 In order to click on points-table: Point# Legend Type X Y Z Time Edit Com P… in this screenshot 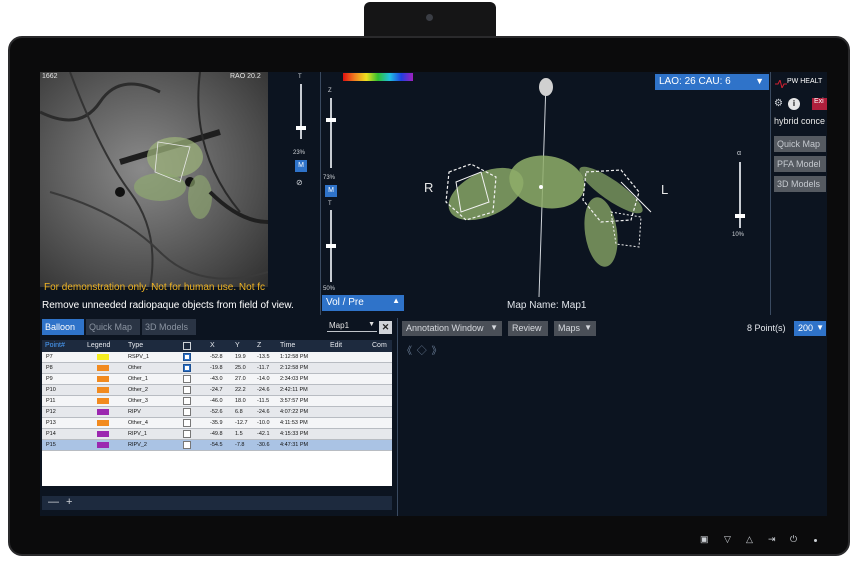, I will do `click(217, 413)`.